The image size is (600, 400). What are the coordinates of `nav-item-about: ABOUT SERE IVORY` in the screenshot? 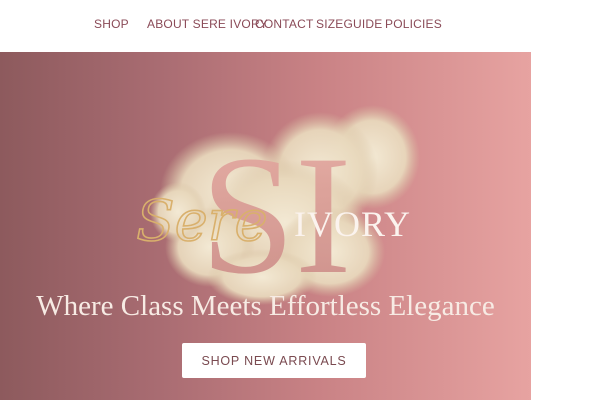 It's located at (207, 24).